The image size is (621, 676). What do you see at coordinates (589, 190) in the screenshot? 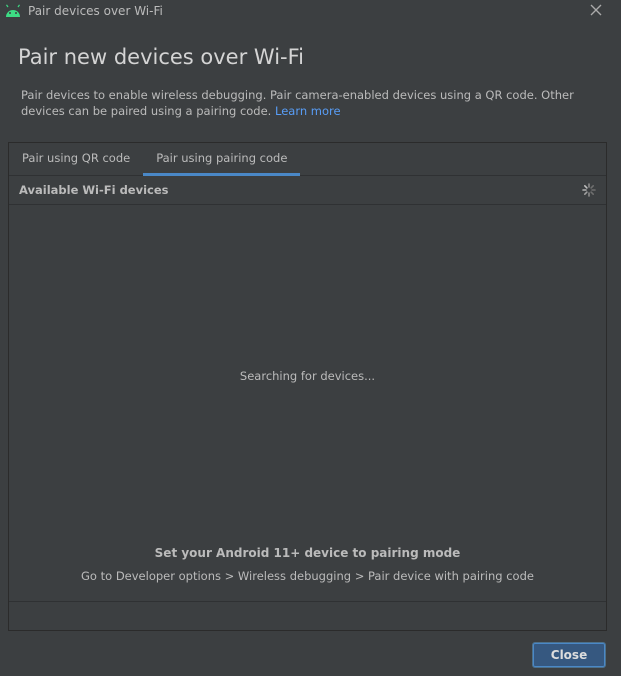
I see `loading-spinner-icon` at bounding box center [589, 190].